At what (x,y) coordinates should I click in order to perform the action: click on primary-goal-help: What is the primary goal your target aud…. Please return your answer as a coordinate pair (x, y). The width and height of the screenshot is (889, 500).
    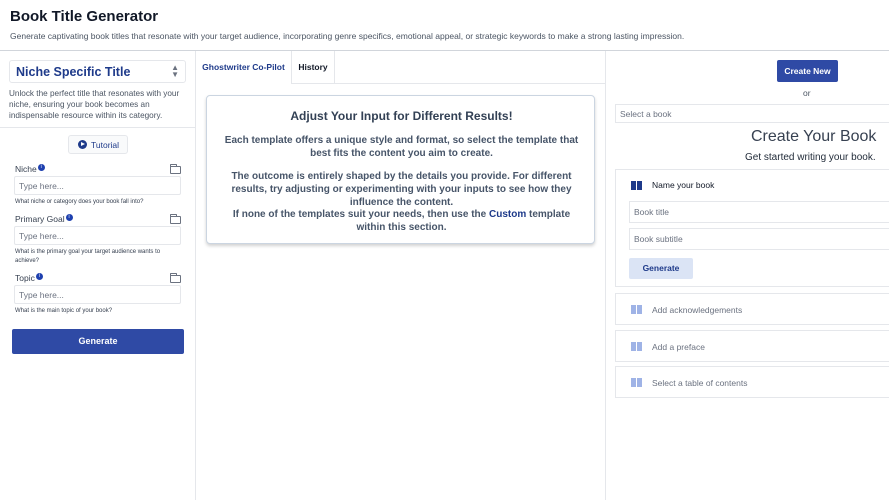
    Looking at the image, I should click on (88, 256).